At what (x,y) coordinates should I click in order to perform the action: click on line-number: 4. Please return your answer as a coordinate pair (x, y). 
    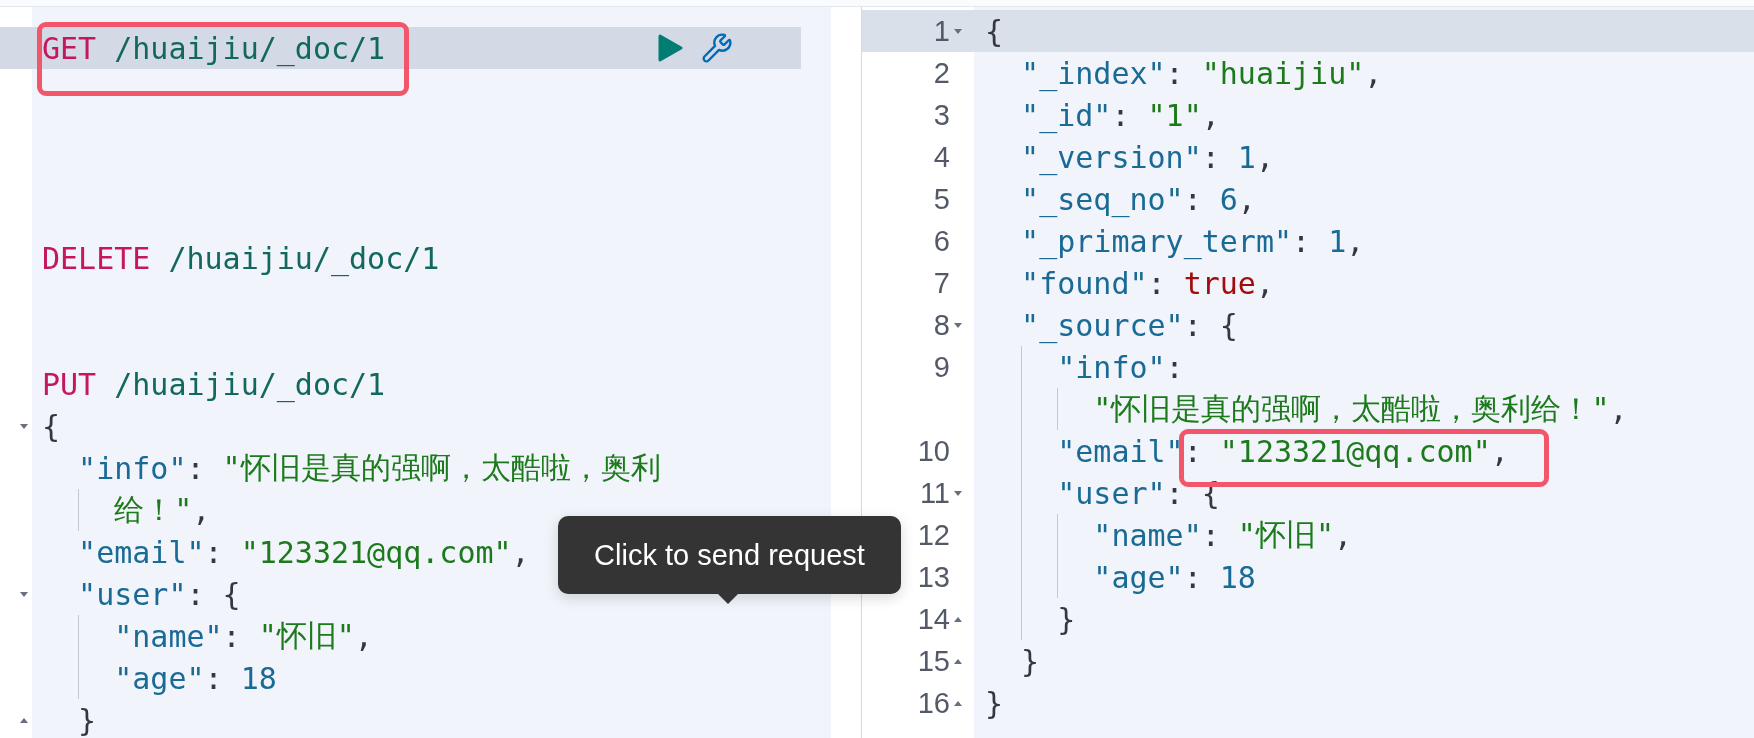
    Looking at the image, I should click on (941, 157).